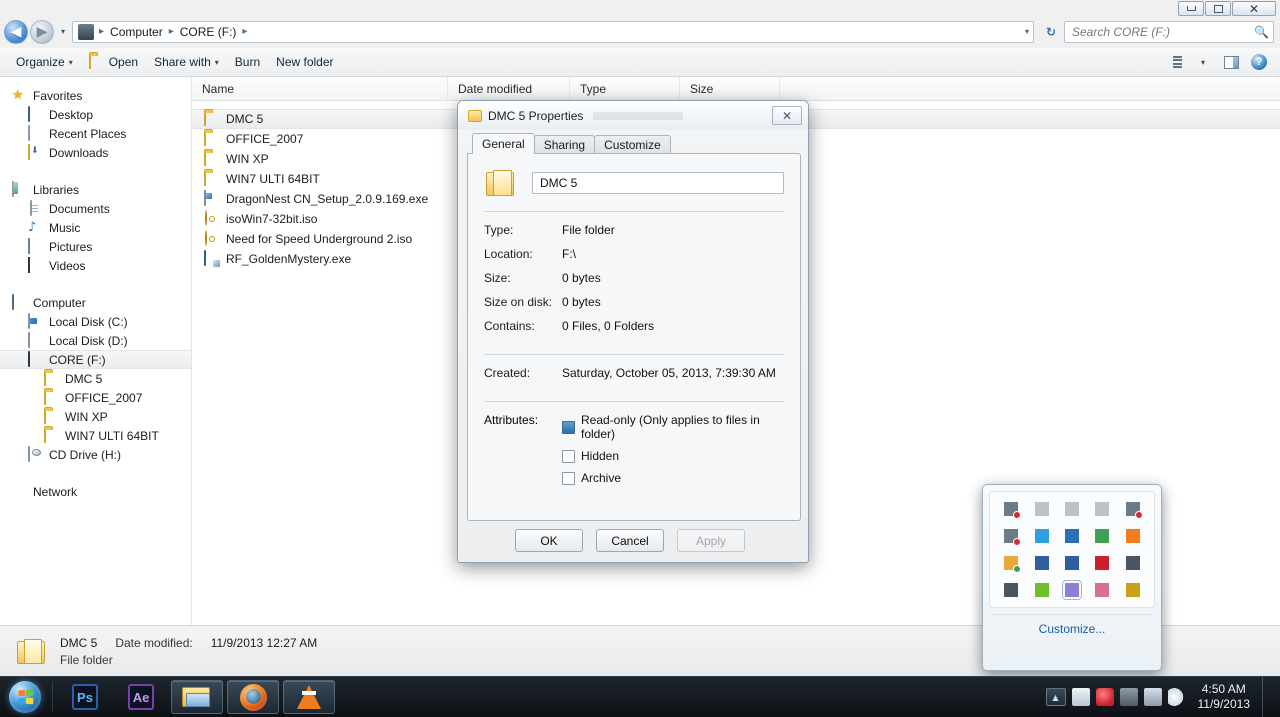 Image resolution: width=1280 pixels, height=717 pixels. I want to click on pen-tool-icon, so click(1071, 590).